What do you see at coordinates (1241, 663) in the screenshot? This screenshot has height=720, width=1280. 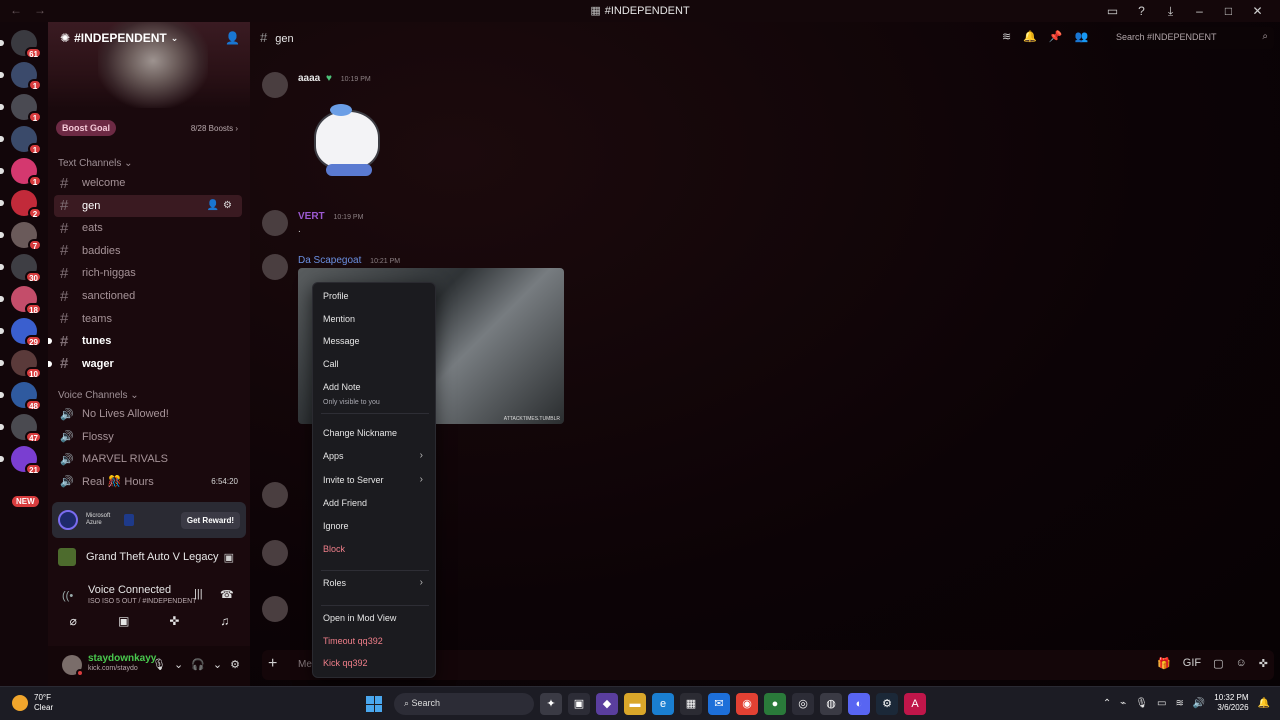 I see `emoji-icon: ☺` at bounding box center [1241, 663].